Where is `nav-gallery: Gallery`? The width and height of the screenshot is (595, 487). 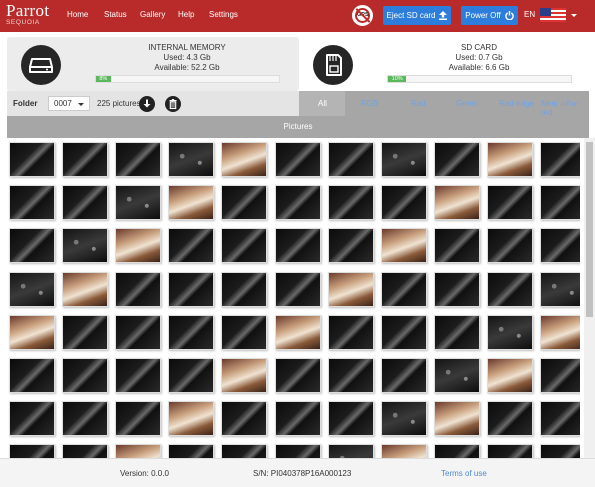 nav-gallery: Gallery is located at coordinates (152, 14).